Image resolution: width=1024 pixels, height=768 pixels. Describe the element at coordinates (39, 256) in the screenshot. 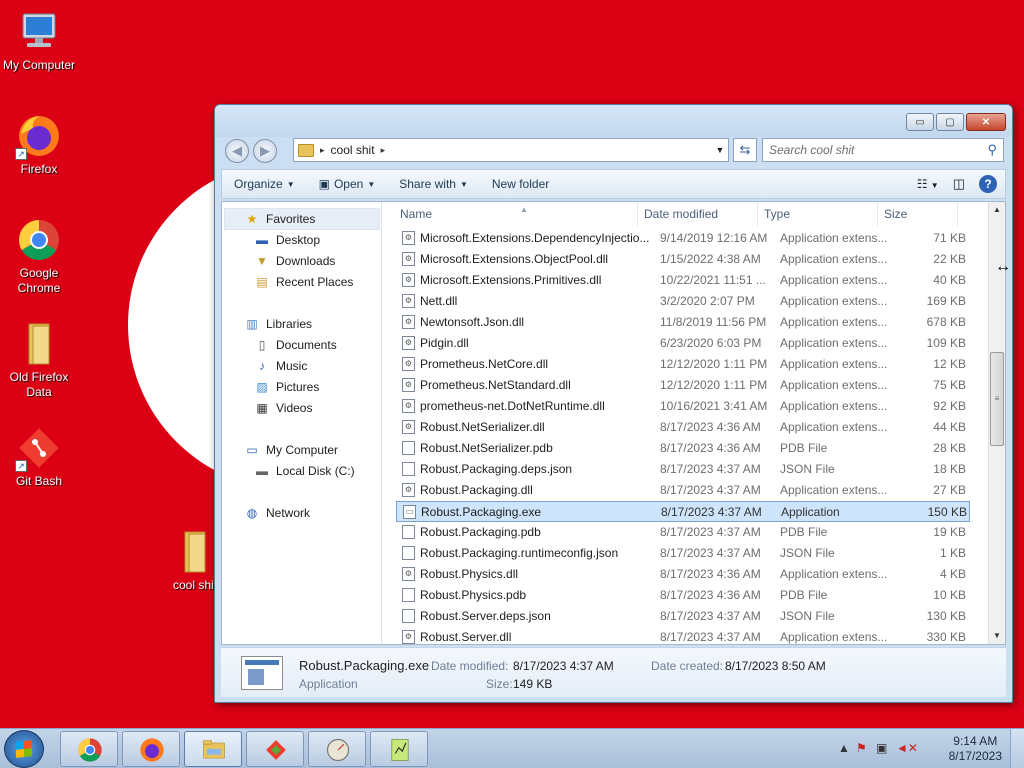

I see `desktop-icon-google-chrome: Google Chrome` at that location.